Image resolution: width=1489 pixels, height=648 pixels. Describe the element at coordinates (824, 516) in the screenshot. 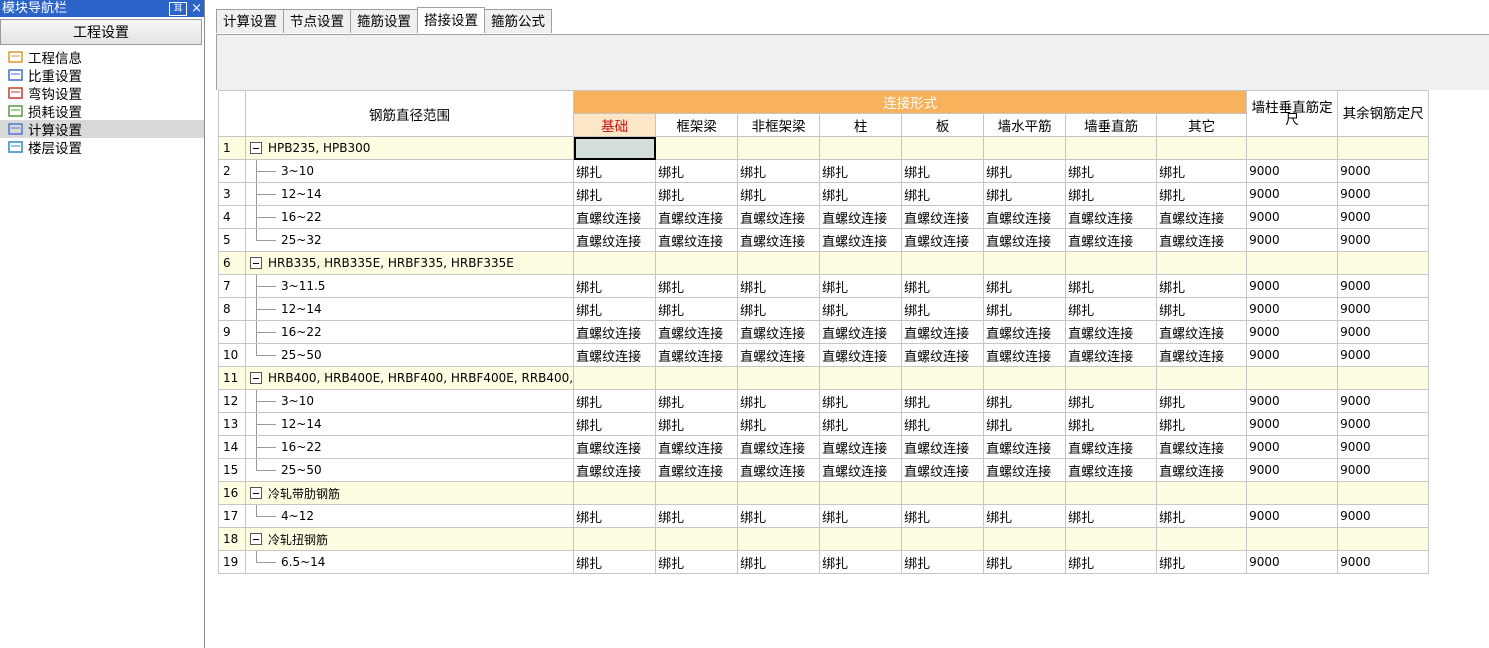

I see `table-row: 17 4~12 绑扎 绑扎 绑扎 绑扎 绑扎 绑扎 绑扎 绑扎 9000 9000` at that location.